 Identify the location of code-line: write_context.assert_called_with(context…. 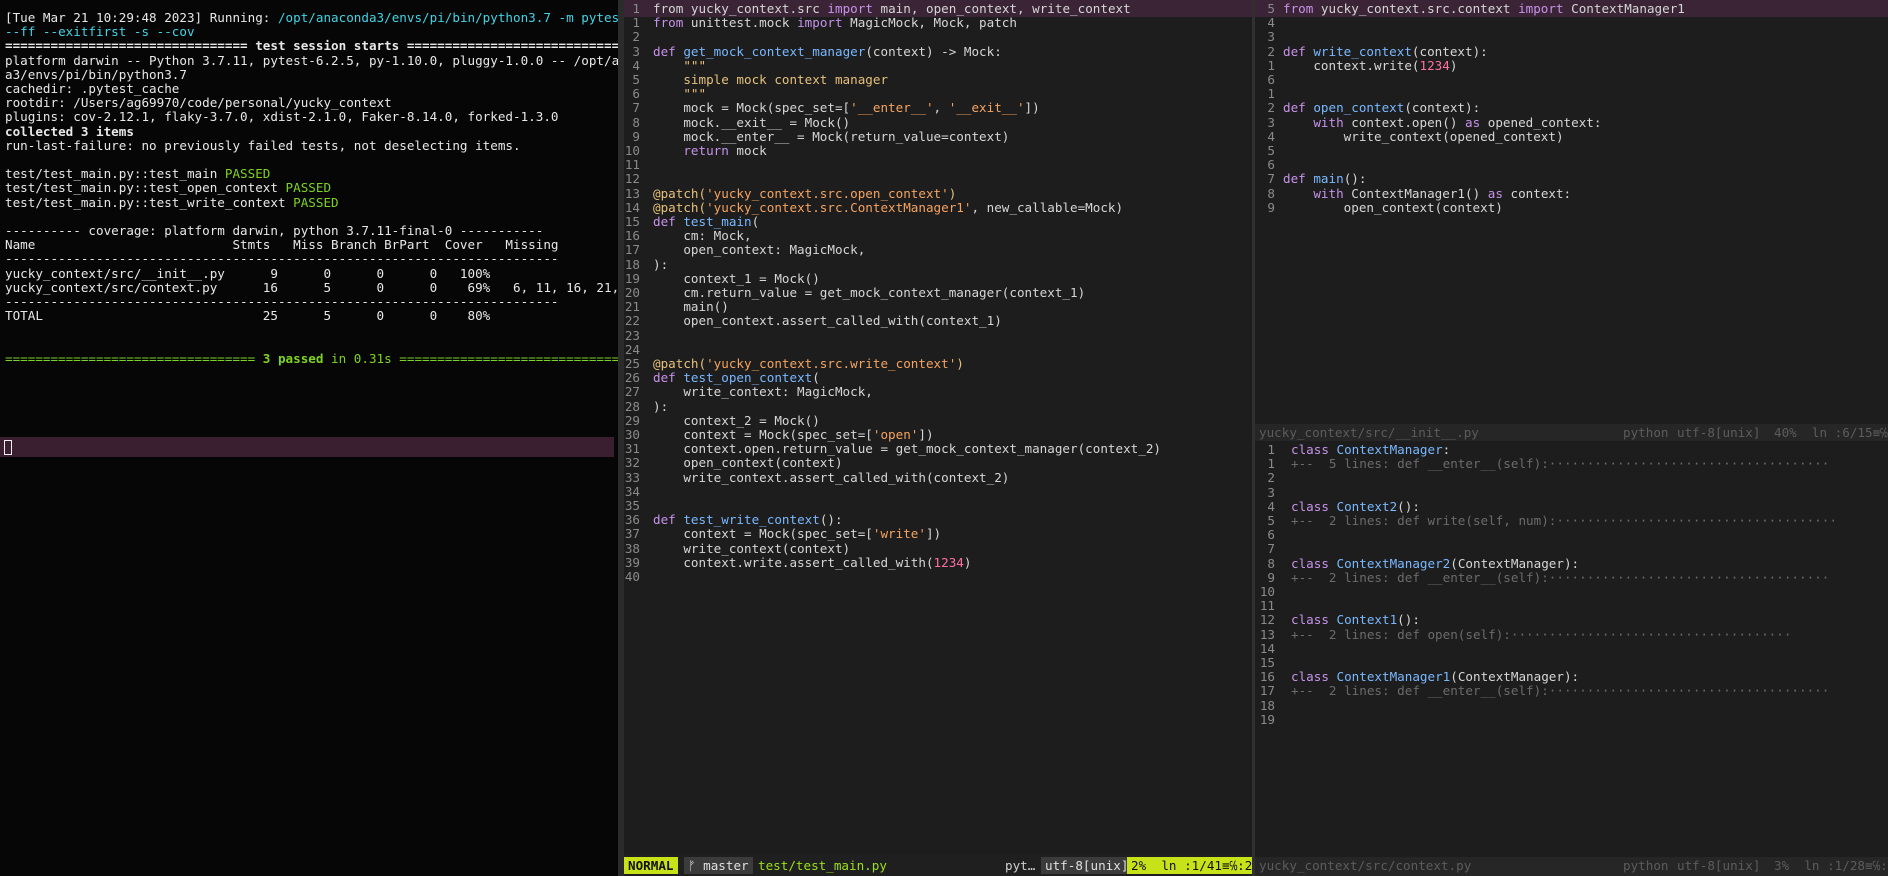
(831, 477).